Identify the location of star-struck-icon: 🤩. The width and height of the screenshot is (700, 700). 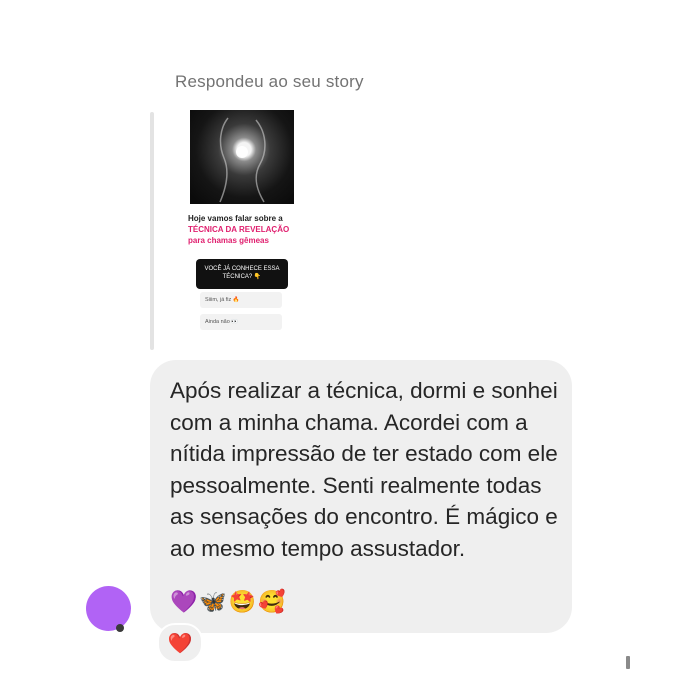
(243, 602).